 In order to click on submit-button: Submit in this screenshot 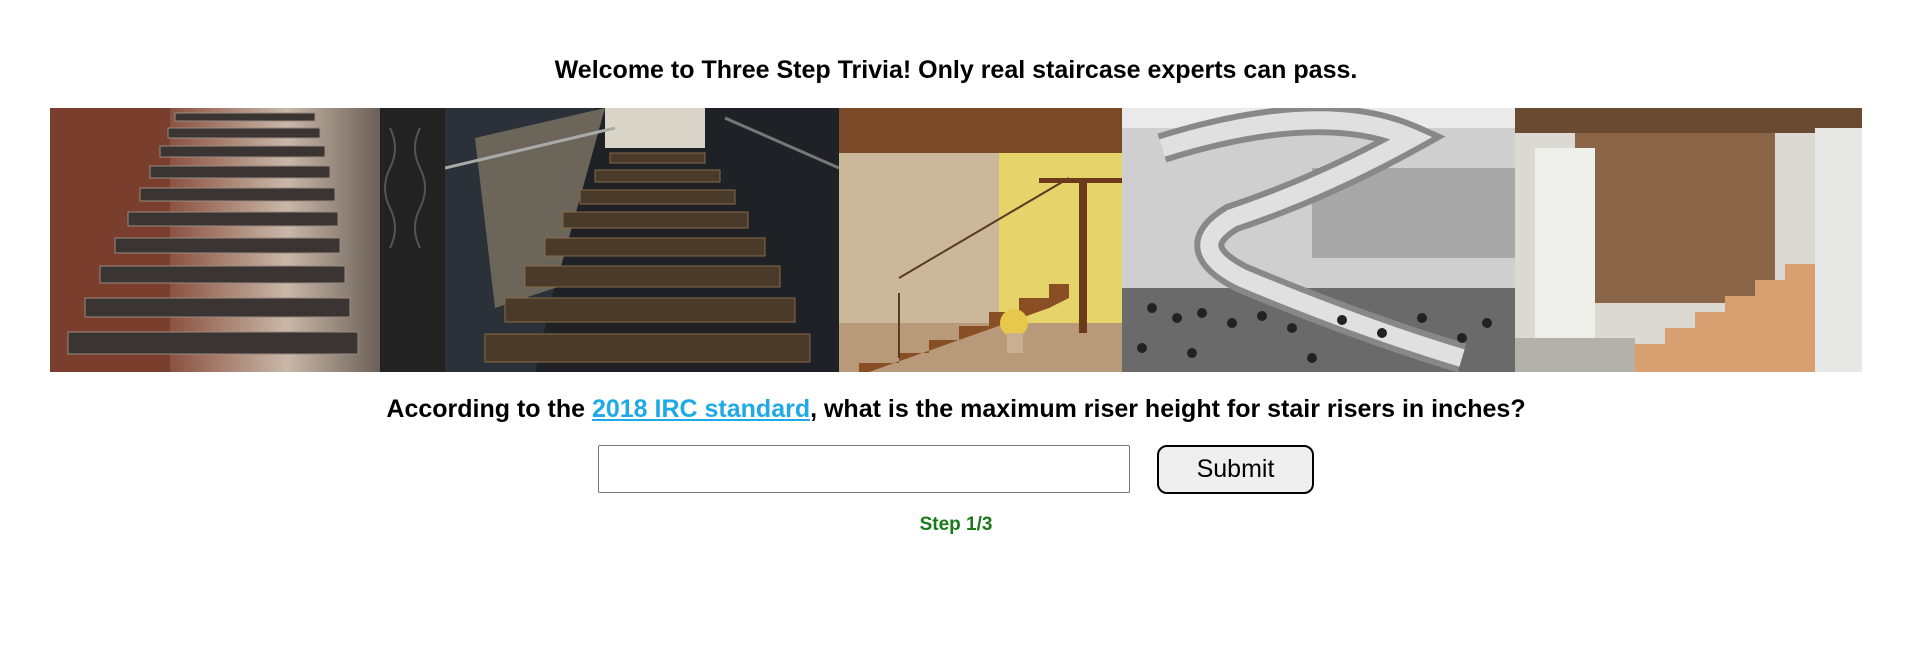, I will do `click(1235, 469)`.